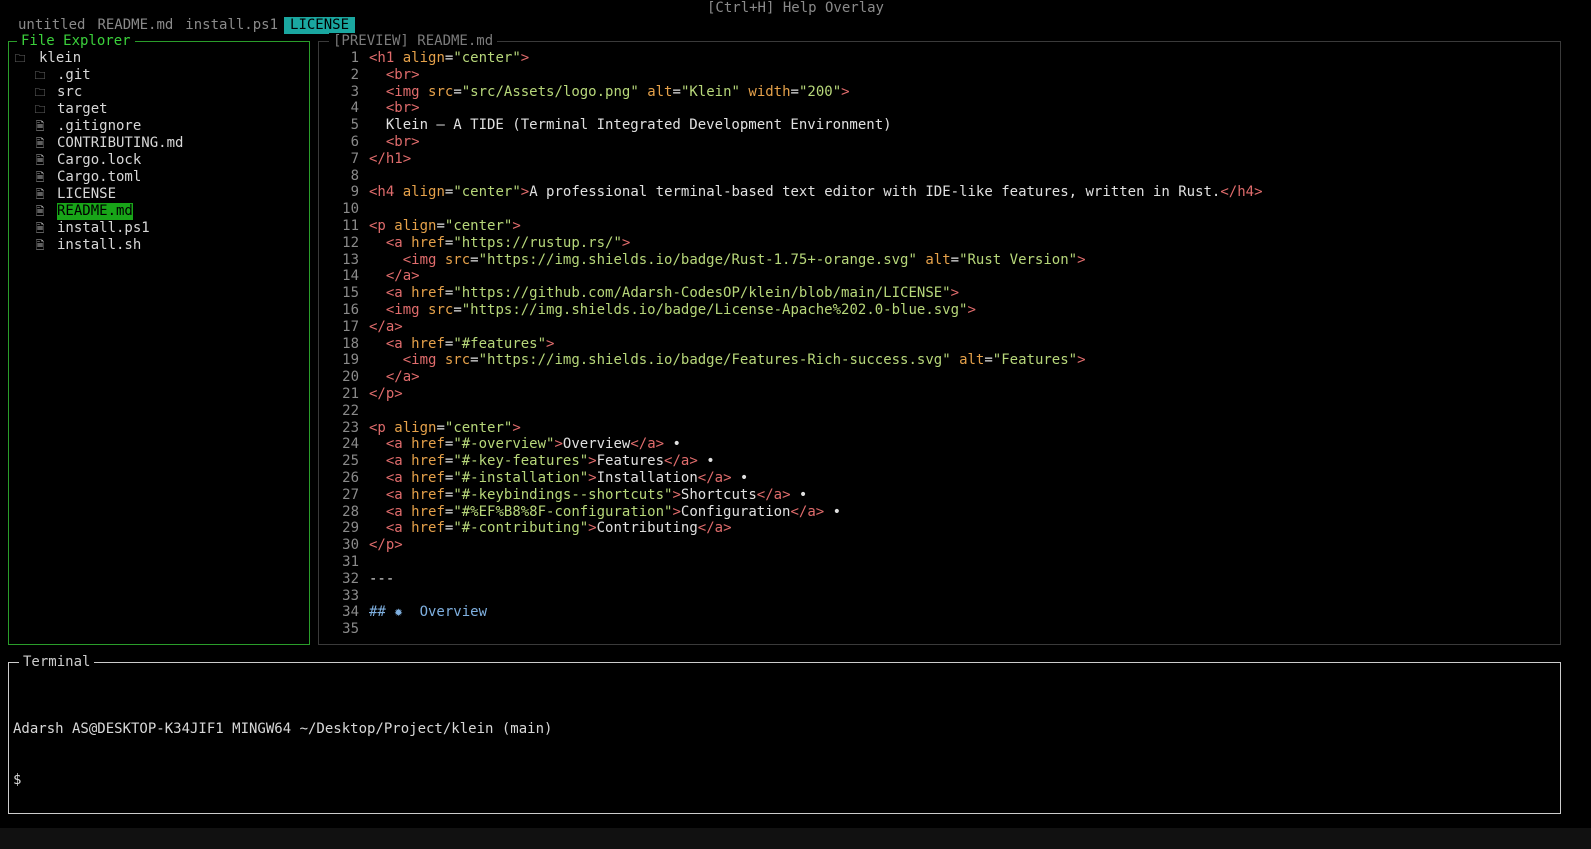 The height and width of the screenshot is (849, 1591). Describe the element at coordinates (939, 276) in the screenshot. I see `code-line: 14 </a>` at that location.